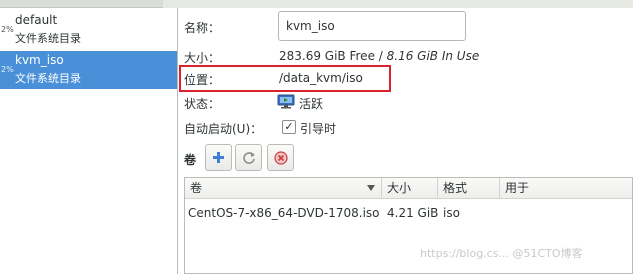 This screenshot has height=274, width=633. What do you see at coordinates (88, 30) in the screenshot?
I see `pool-item-default: 2% default 文件系统目录` at bounding box center [88, 30].